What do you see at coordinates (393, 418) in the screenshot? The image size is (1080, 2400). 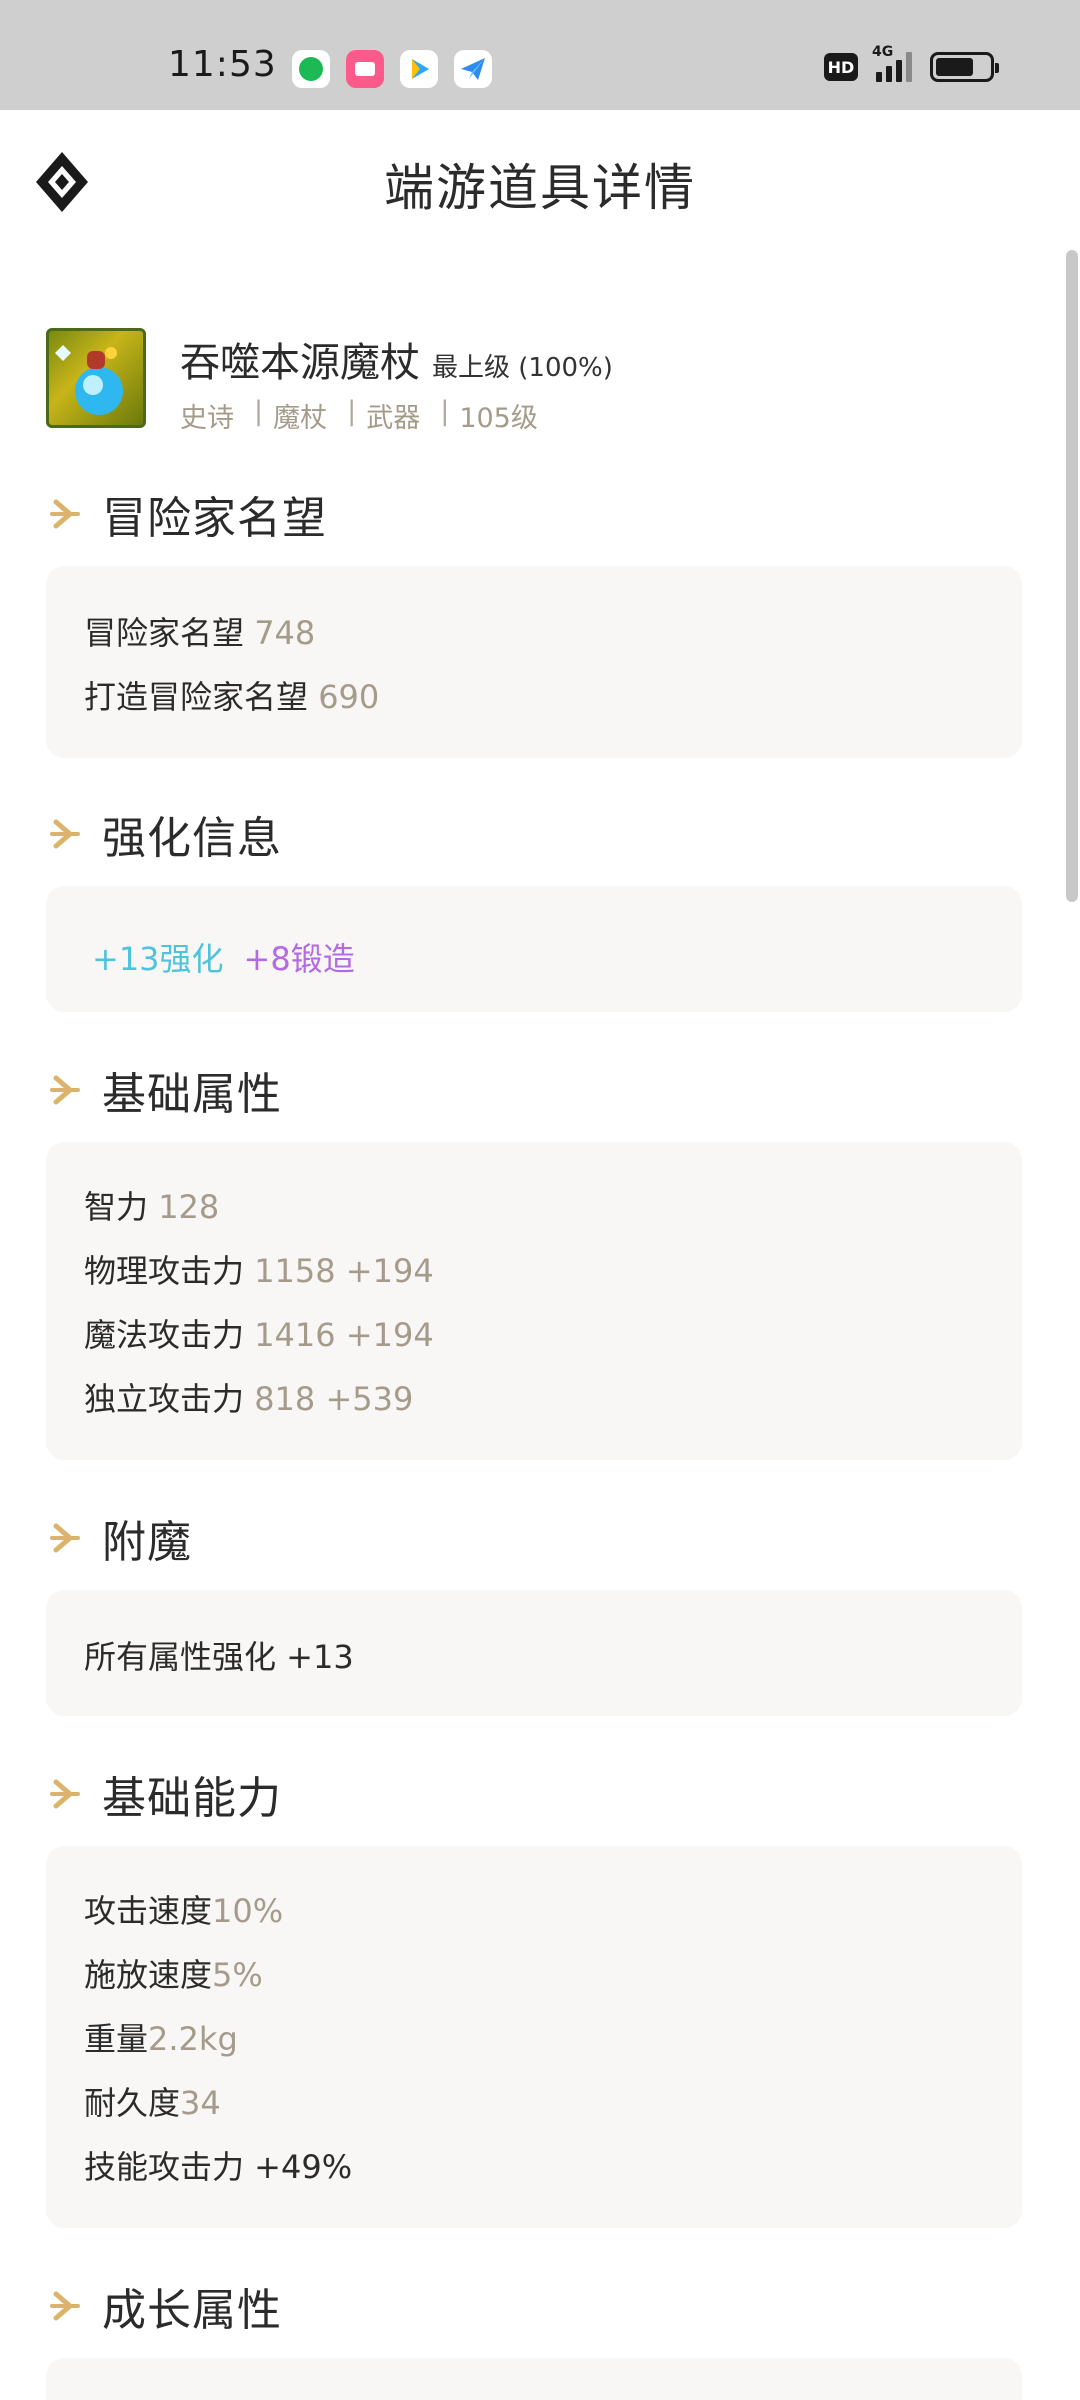 I see `item-tag-category: 武器` at bounding box center [393, 418].